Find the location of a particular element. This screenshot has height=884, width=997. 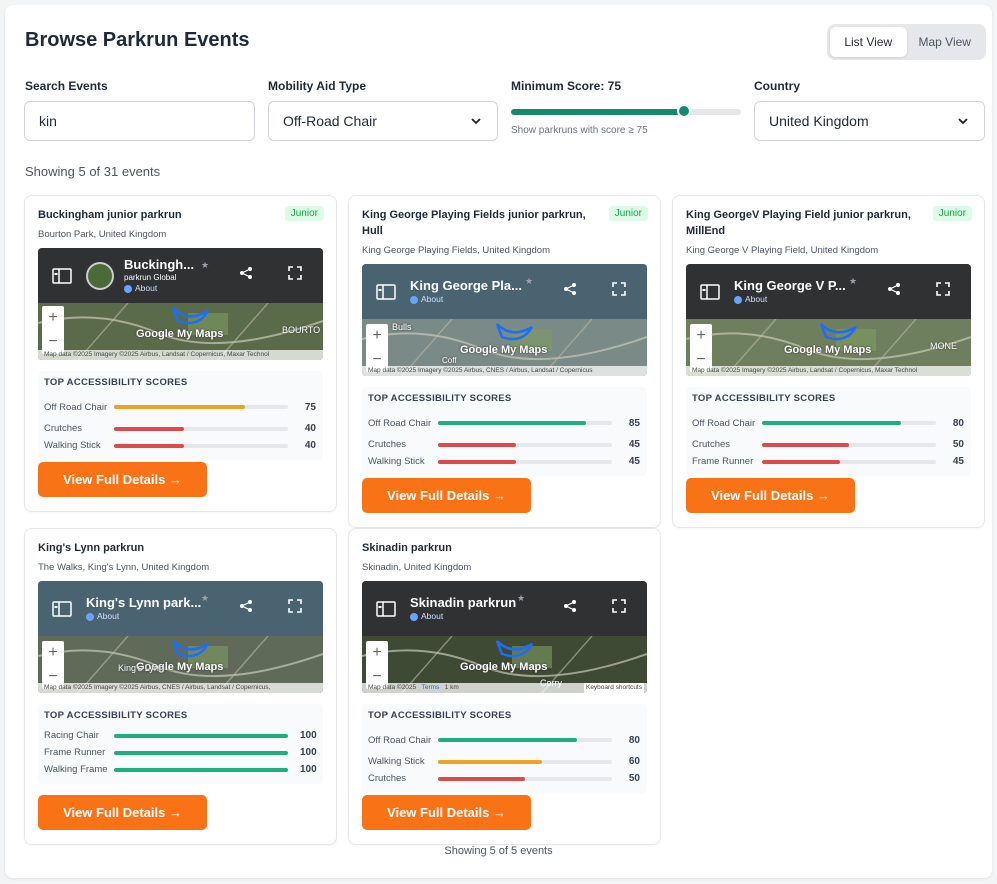

map-header: King George Pla... About ★ is located at coordinates (504, 291).